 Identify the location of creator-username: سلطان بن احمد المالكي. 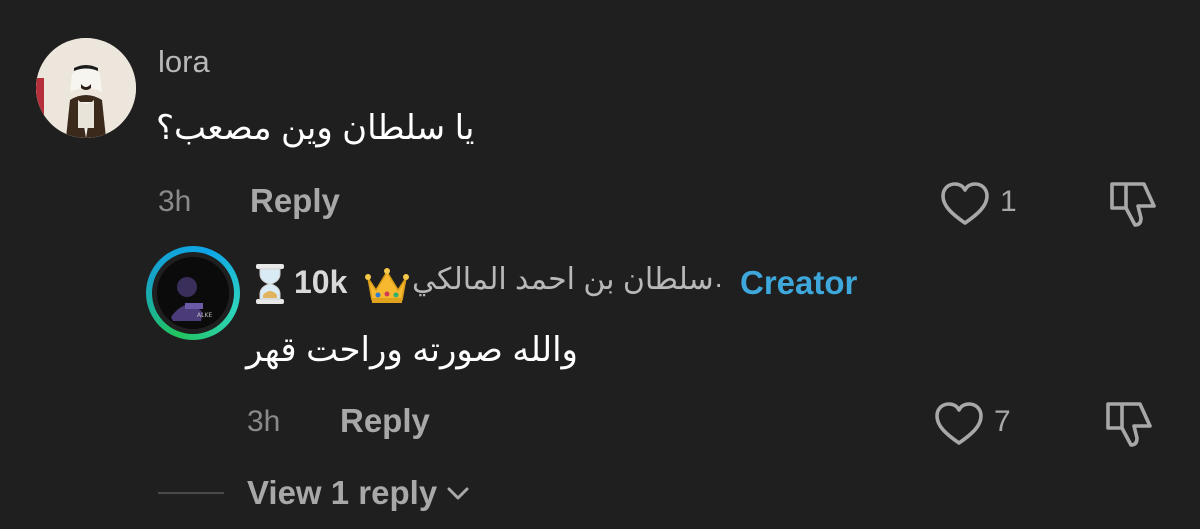
(563, 279).